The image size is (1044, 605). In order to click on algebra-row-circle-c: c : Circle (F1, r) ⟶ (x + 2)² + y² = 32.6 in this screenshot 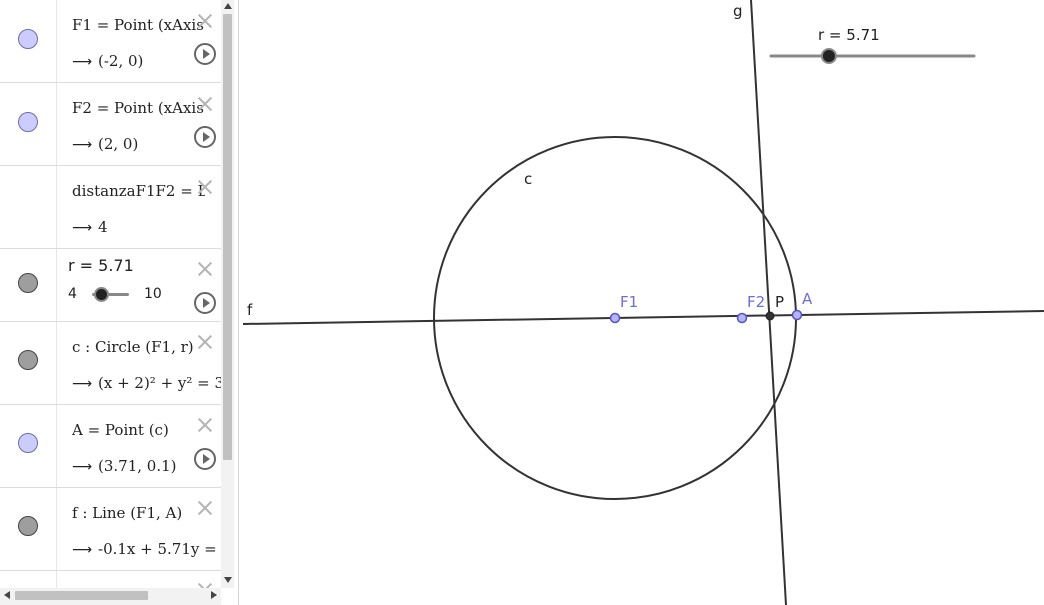, I will do `click(110, 363)`.